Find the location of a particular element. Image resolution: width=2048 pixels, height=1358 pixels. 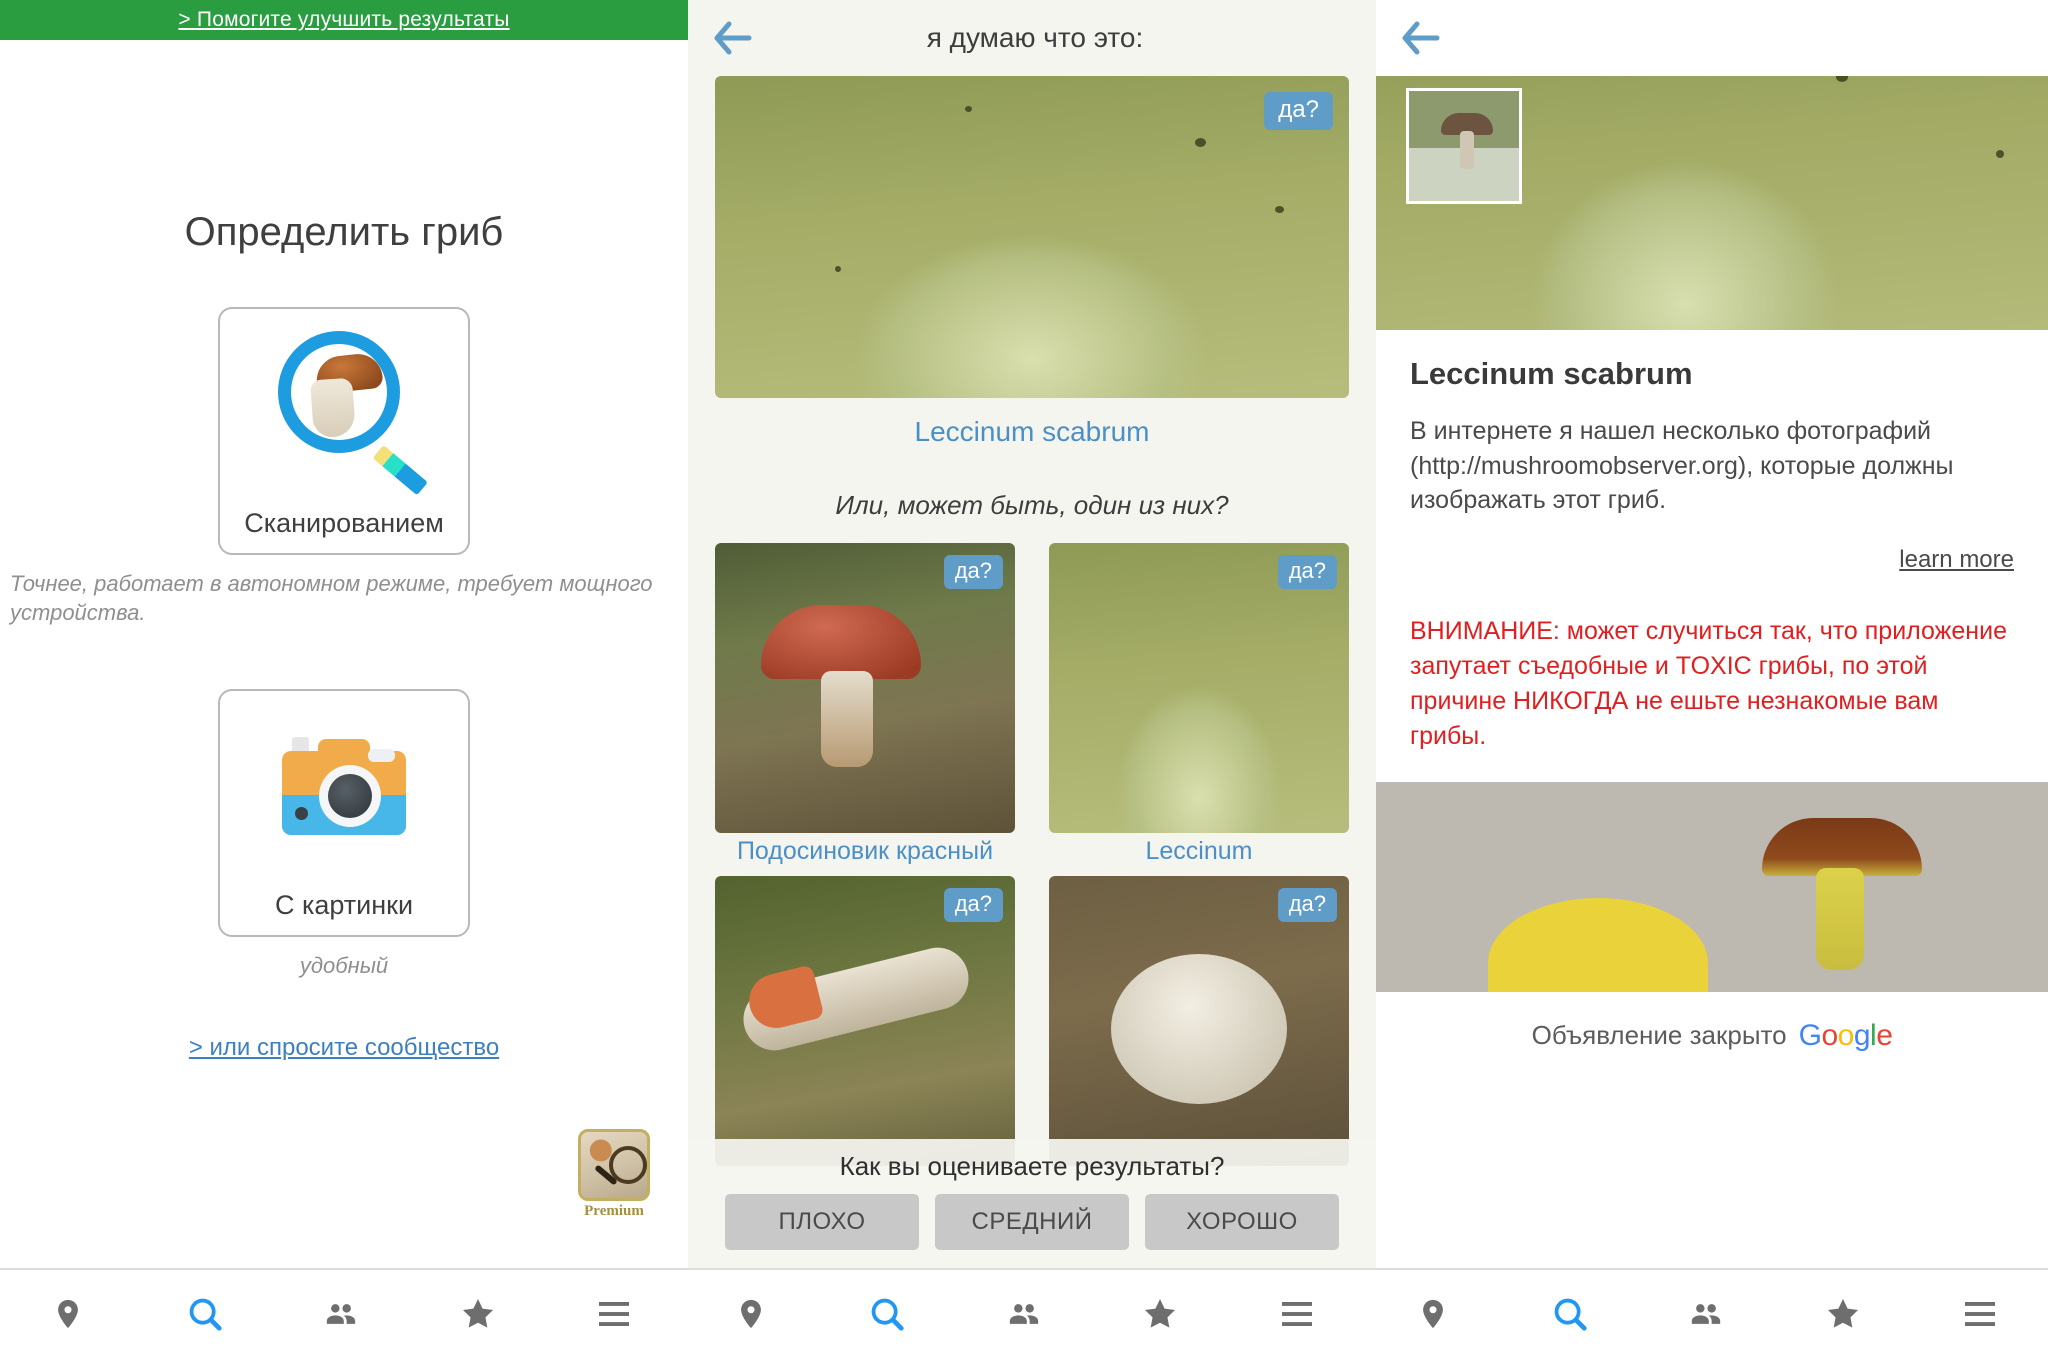

rating-medium-button: СРЕДНИЙ is located at coordinates (1032, 1222).